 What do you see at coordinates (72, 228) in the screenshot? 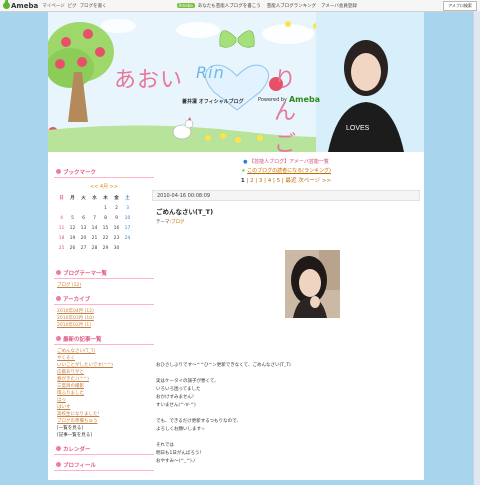
I see `calendar-day: 12` at bounding box center [72, 228].